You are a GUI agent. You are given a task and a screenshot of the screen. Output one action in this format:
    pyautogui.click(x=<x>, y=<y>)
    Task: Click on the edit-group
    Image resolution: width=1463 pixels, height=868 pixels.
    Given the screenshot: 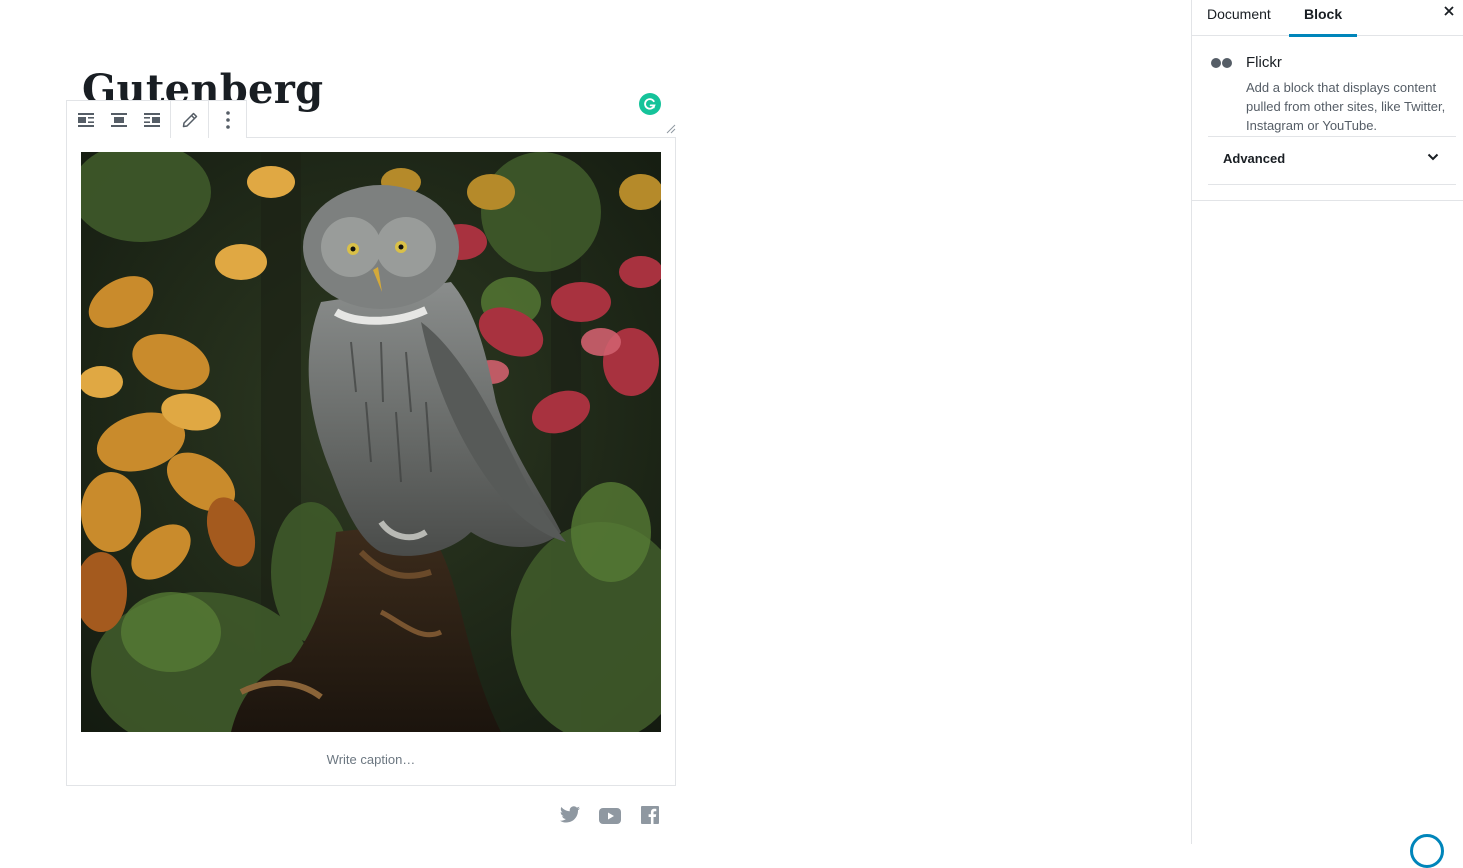 What is the action you would take?
    pyautogui.click(x=190, y=119)
    